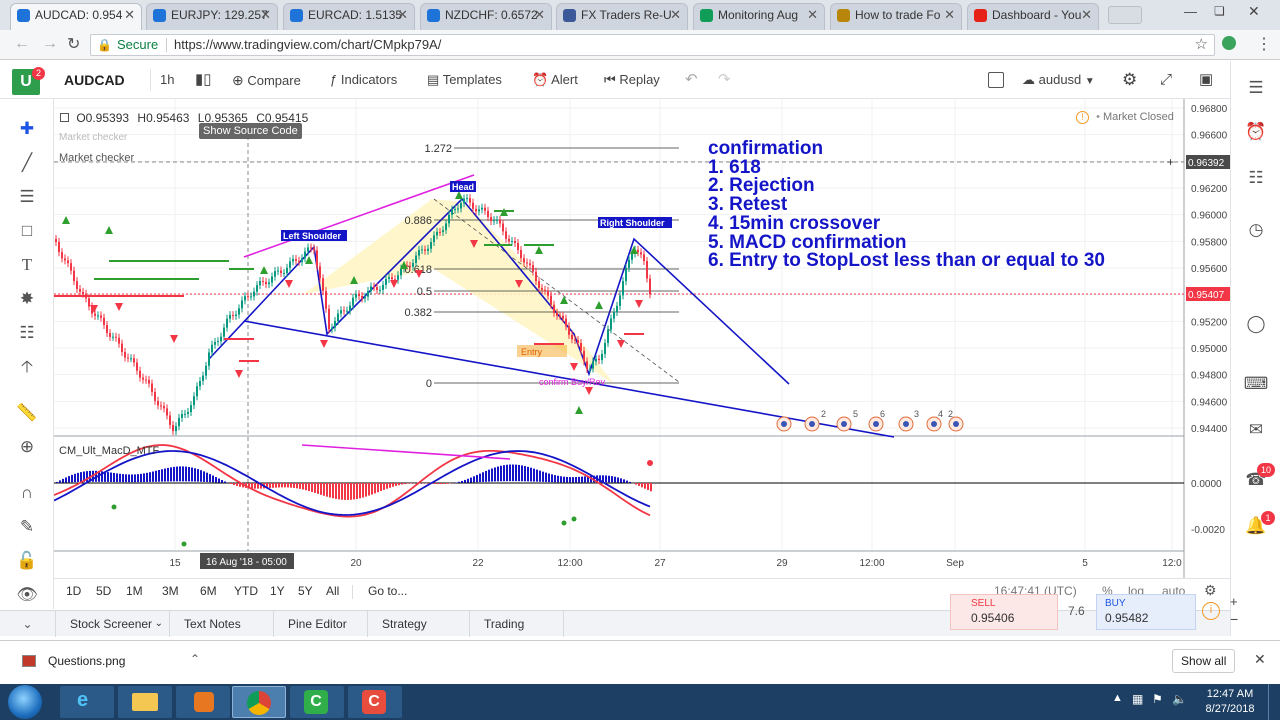 Image resolution: width=1280 pixels, height=720 pixels. I want to click on tab-text-notes: Text Notes, so click(222, 624).